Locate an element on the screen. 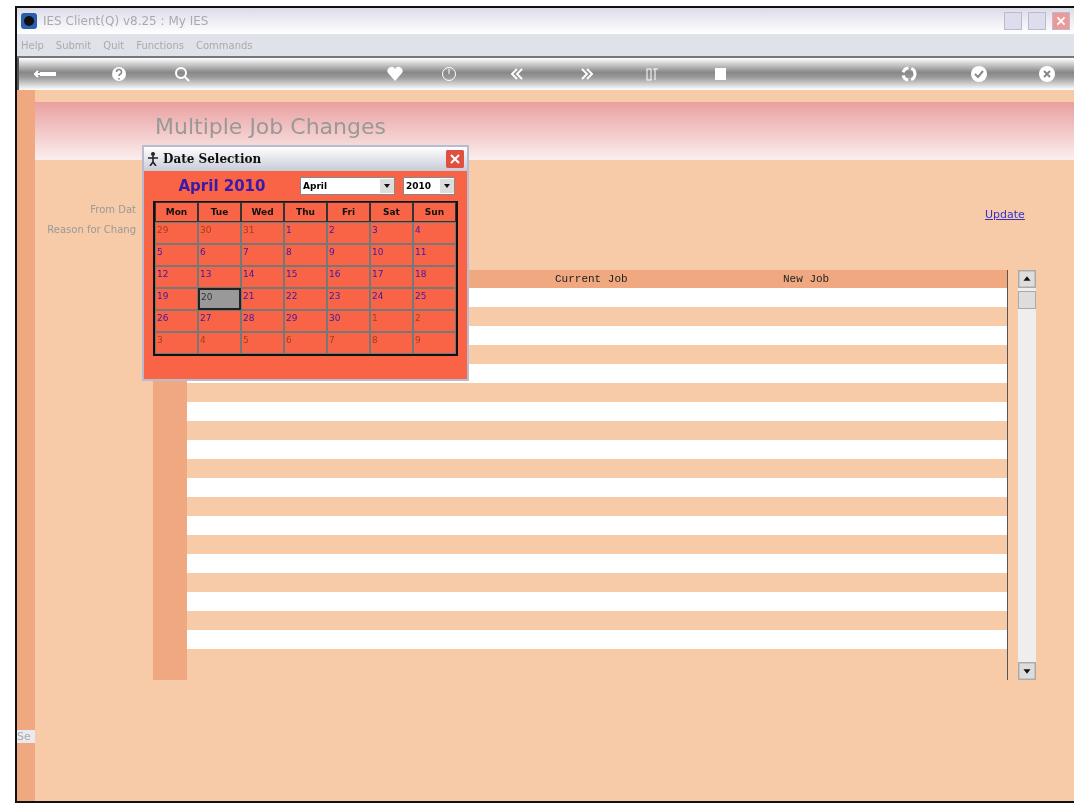  column-header: Current Job is located at coordinates (591, 279).